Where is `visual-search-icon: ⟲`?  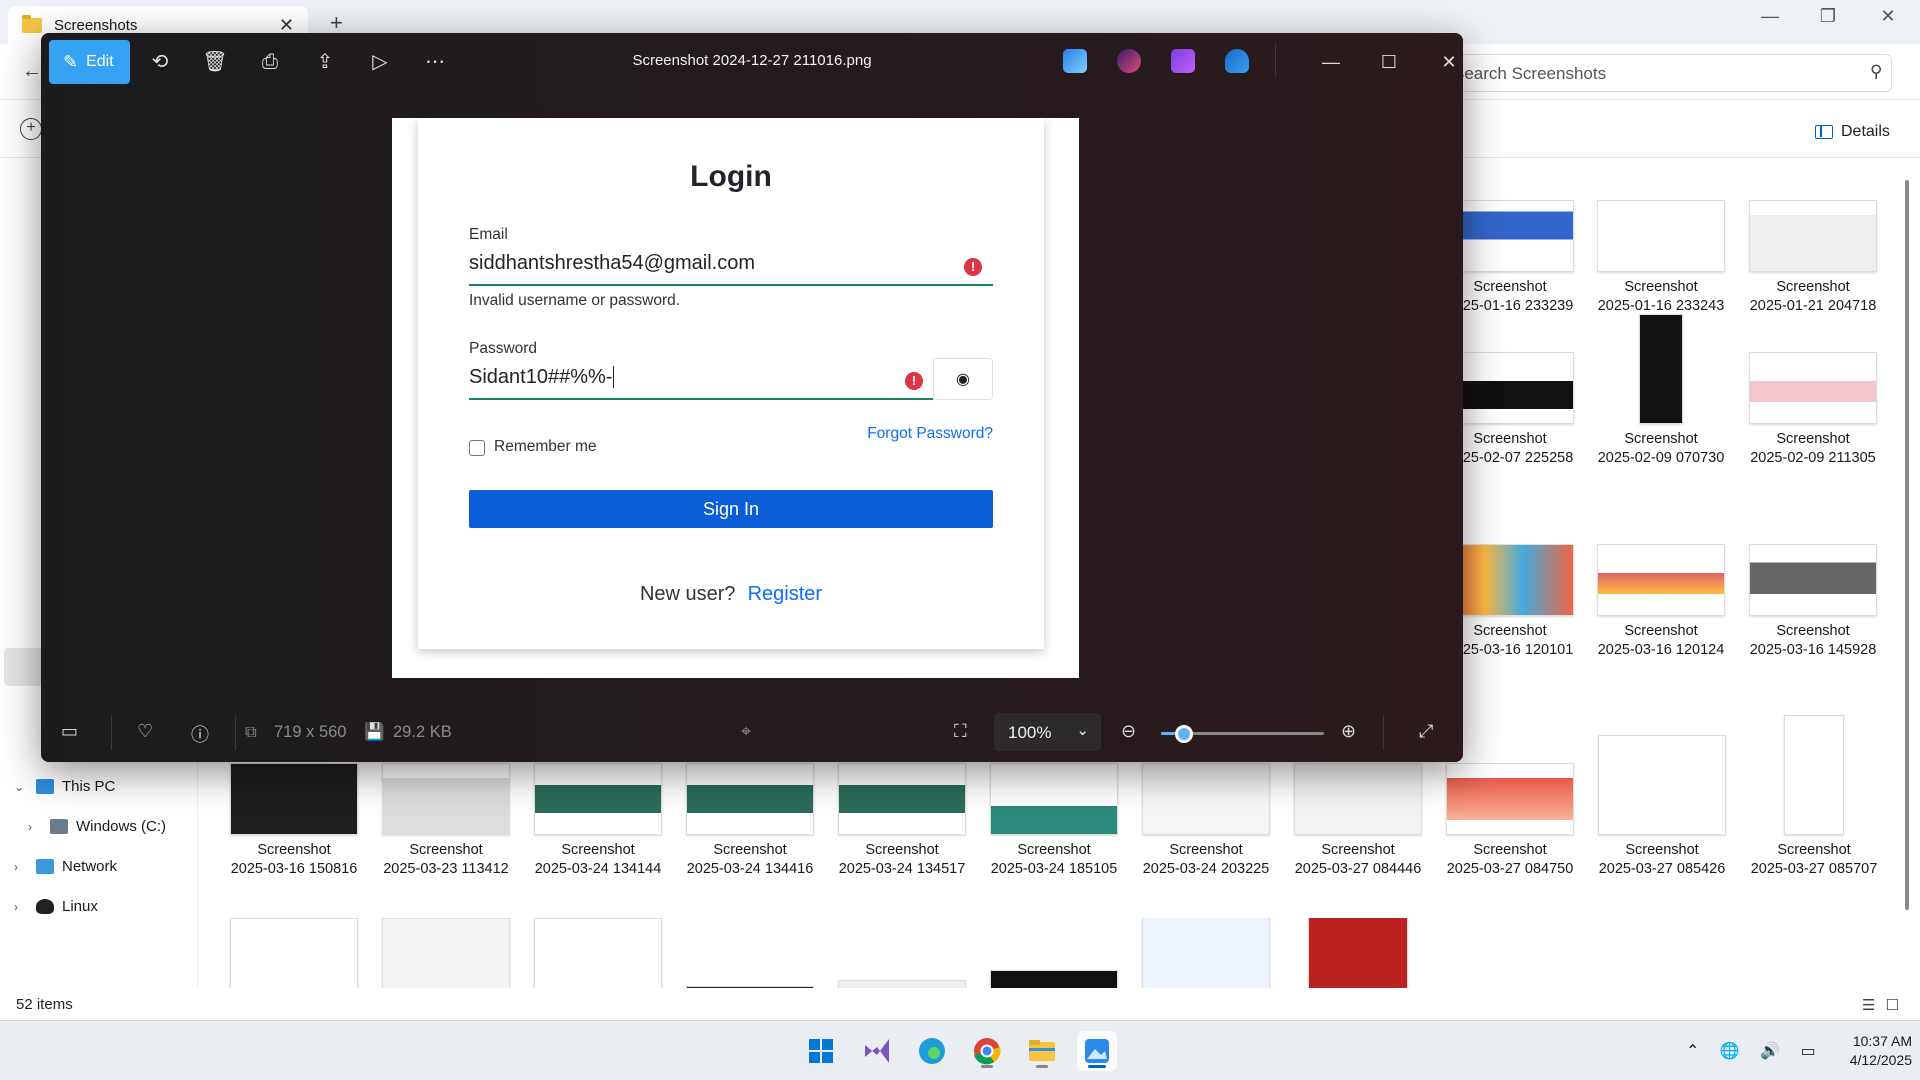 visual-search-icon: ⟲ is located at coordinates (160, 62).